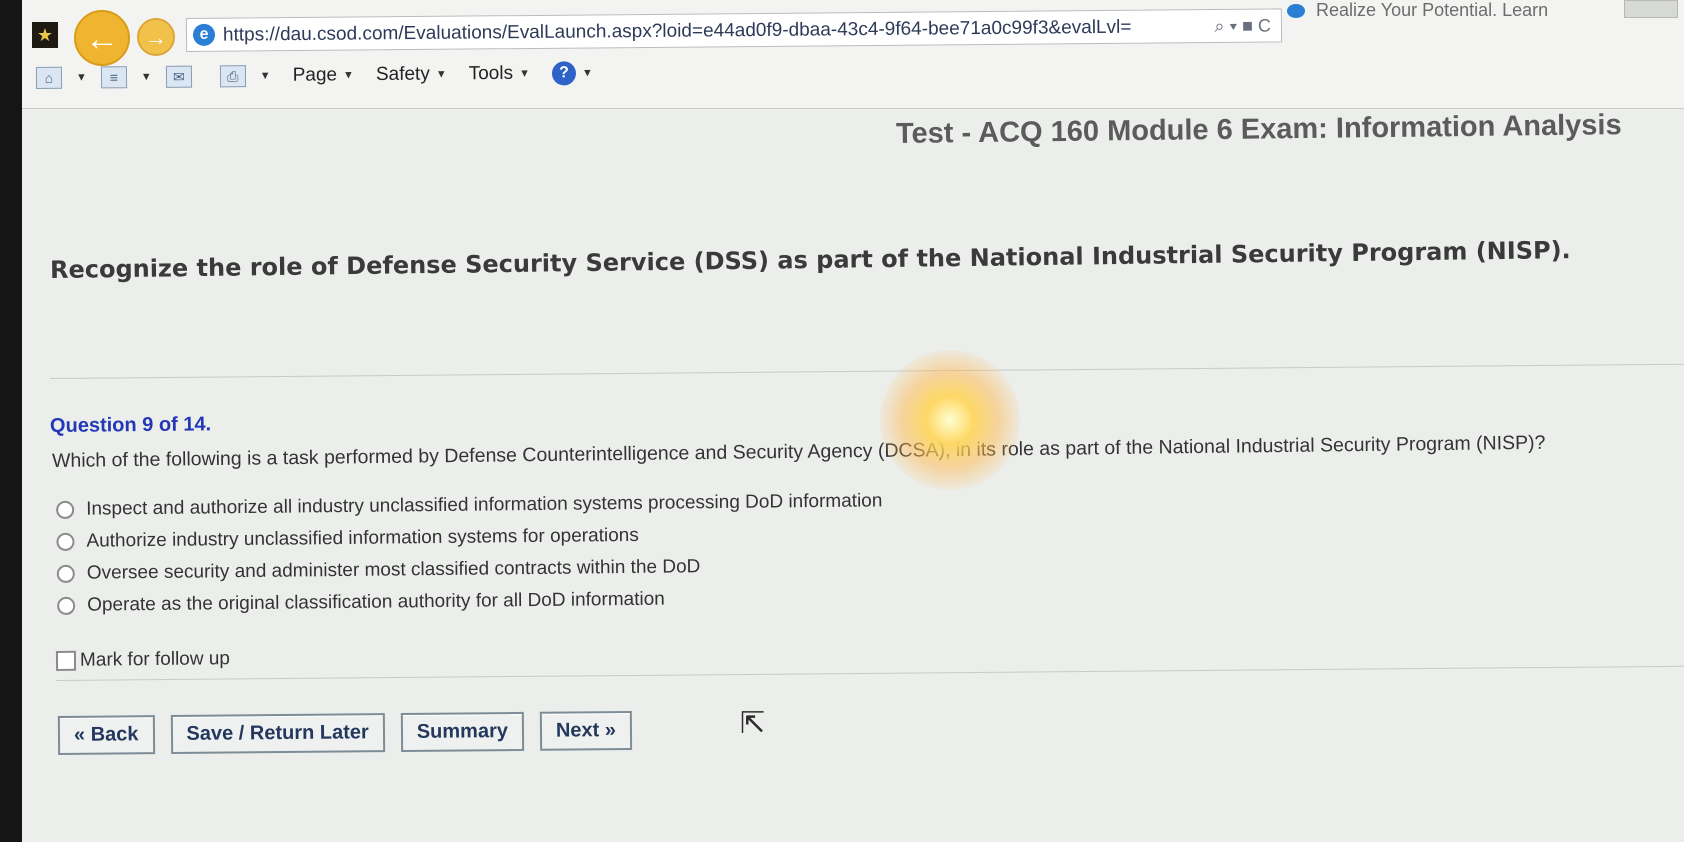 This screenshot has width=1684, height=842. I want to click on browser-forward-button: →, so click(156, 37).